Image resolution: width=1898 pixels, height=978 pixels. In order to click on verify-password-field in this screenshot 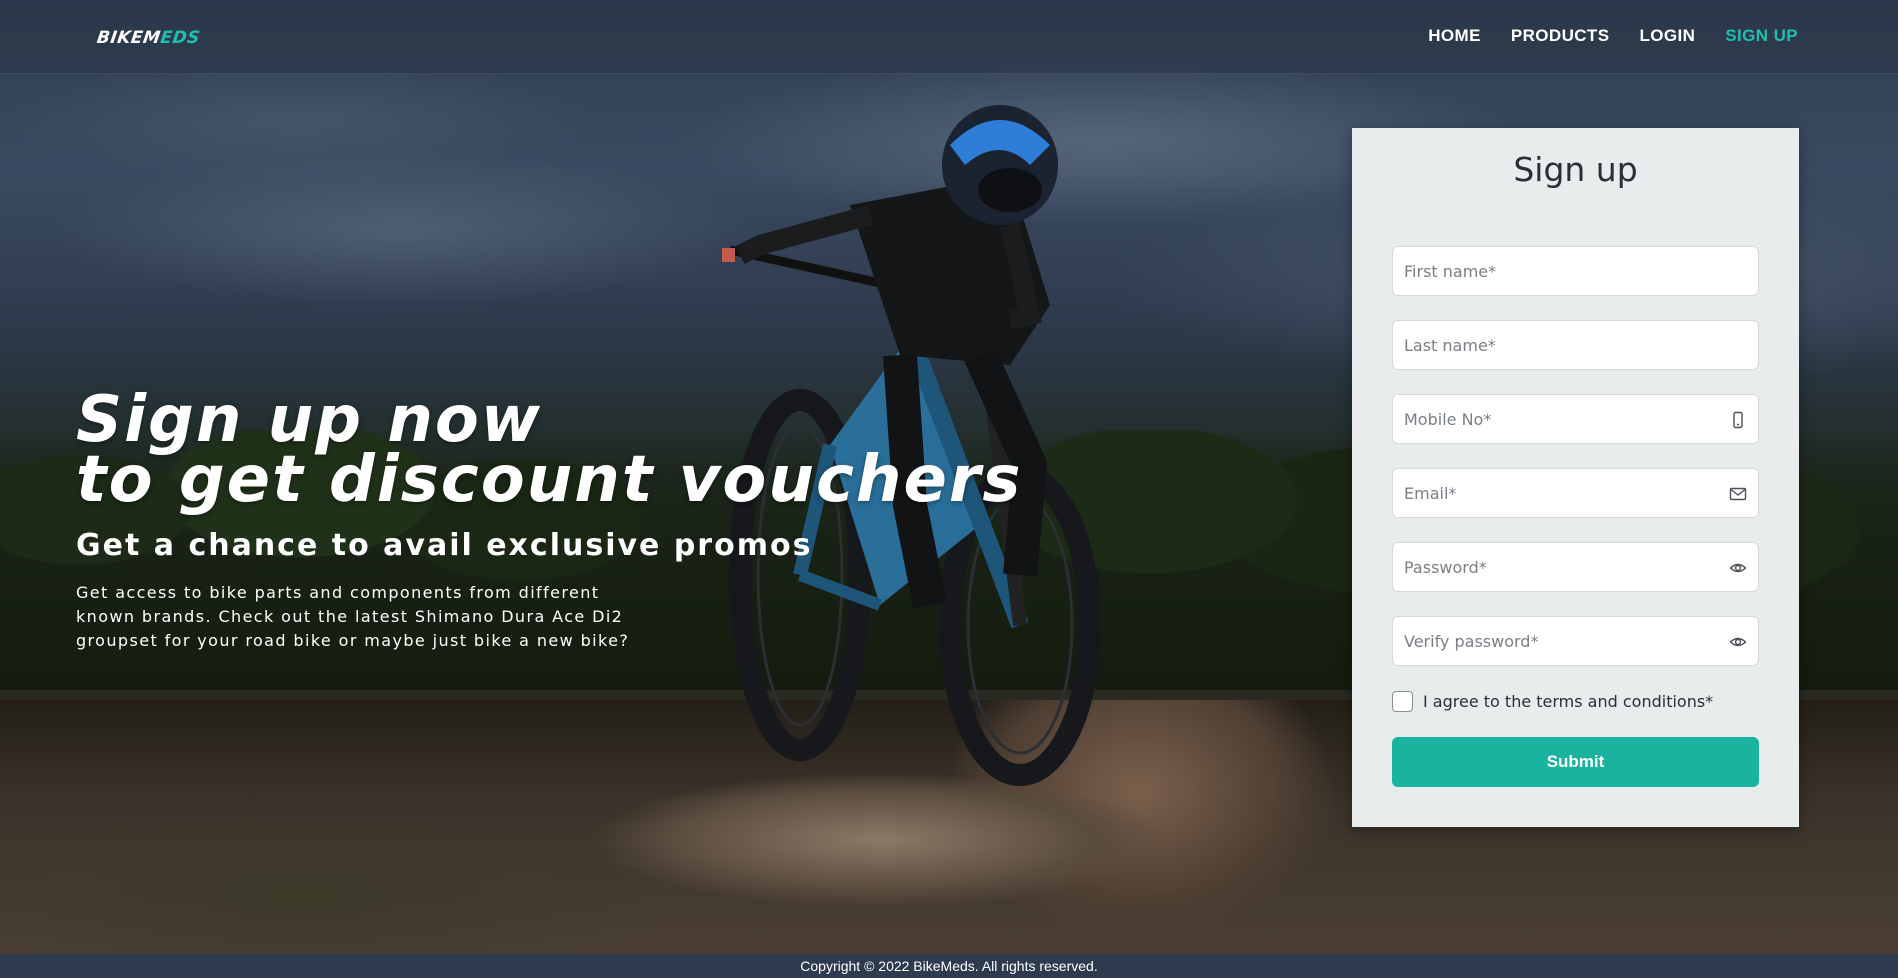, I will do `click(1575, 641)`.